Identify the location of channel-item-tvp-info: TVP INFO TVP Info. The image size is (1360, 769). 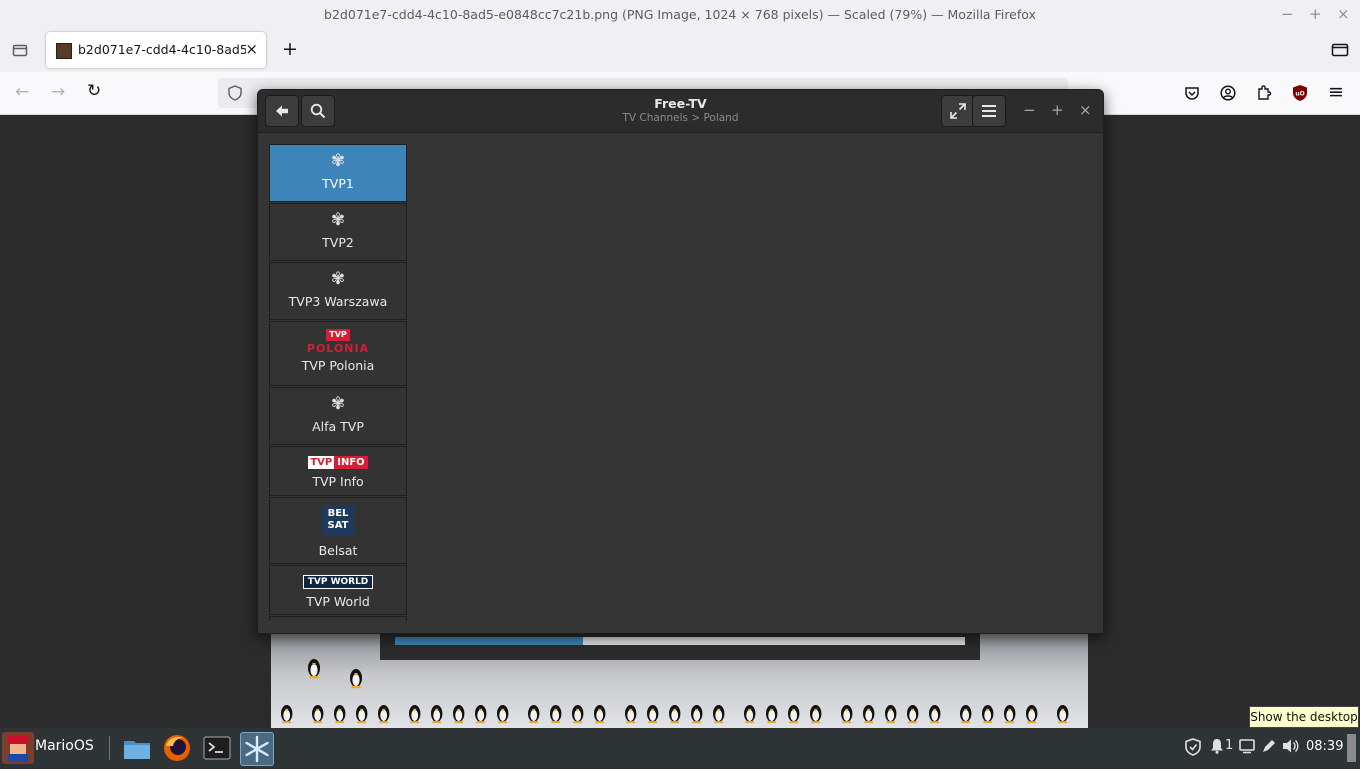
(338, 471).